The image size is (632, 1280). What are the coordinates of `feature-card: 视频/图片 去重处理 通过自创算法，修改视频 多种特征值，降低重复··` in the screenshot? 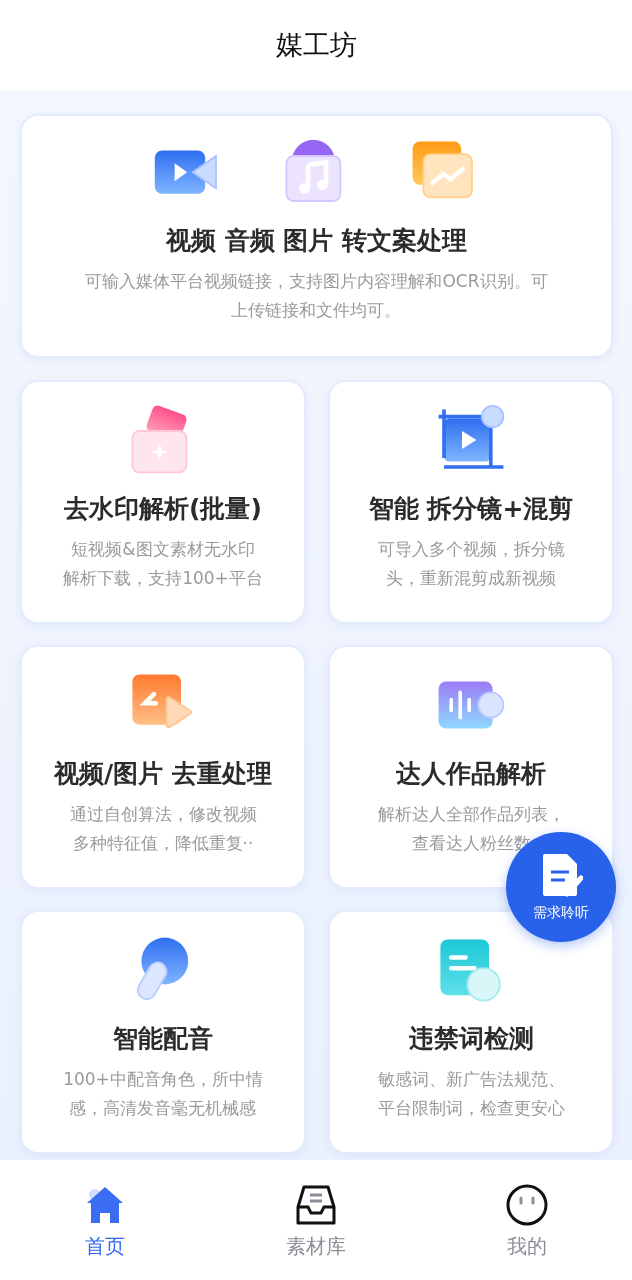 It's located at (163, 767).